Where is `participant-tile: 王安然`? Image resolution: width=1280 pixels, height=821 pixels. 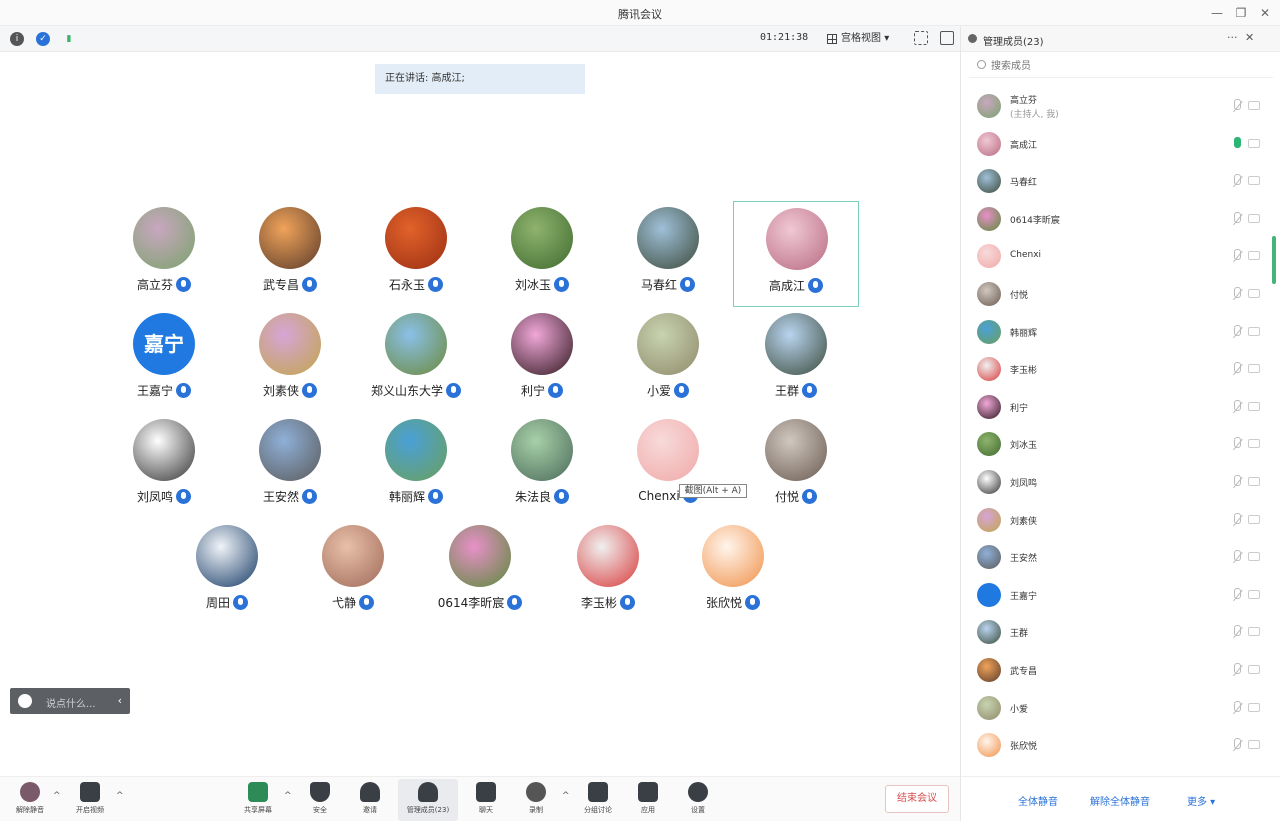
participant-tile: 王安然 is located at coordinates (290, 466).